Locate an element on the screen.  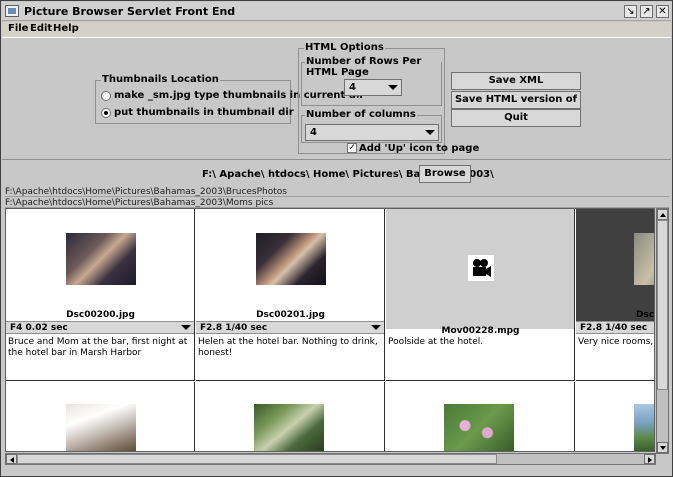
scroll-left-button is located at coordinates (11, 459).